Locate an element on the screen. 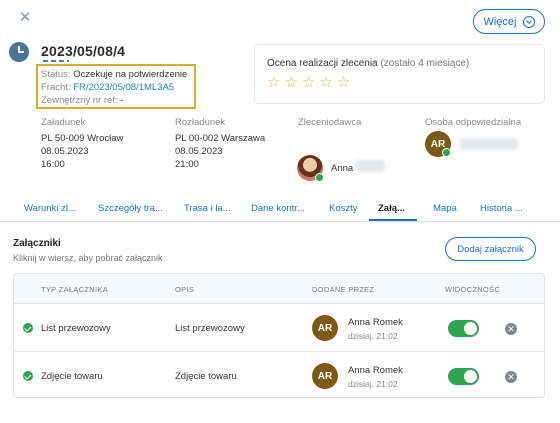  loading-time: 16:00 is located at coordinates (53, 164).